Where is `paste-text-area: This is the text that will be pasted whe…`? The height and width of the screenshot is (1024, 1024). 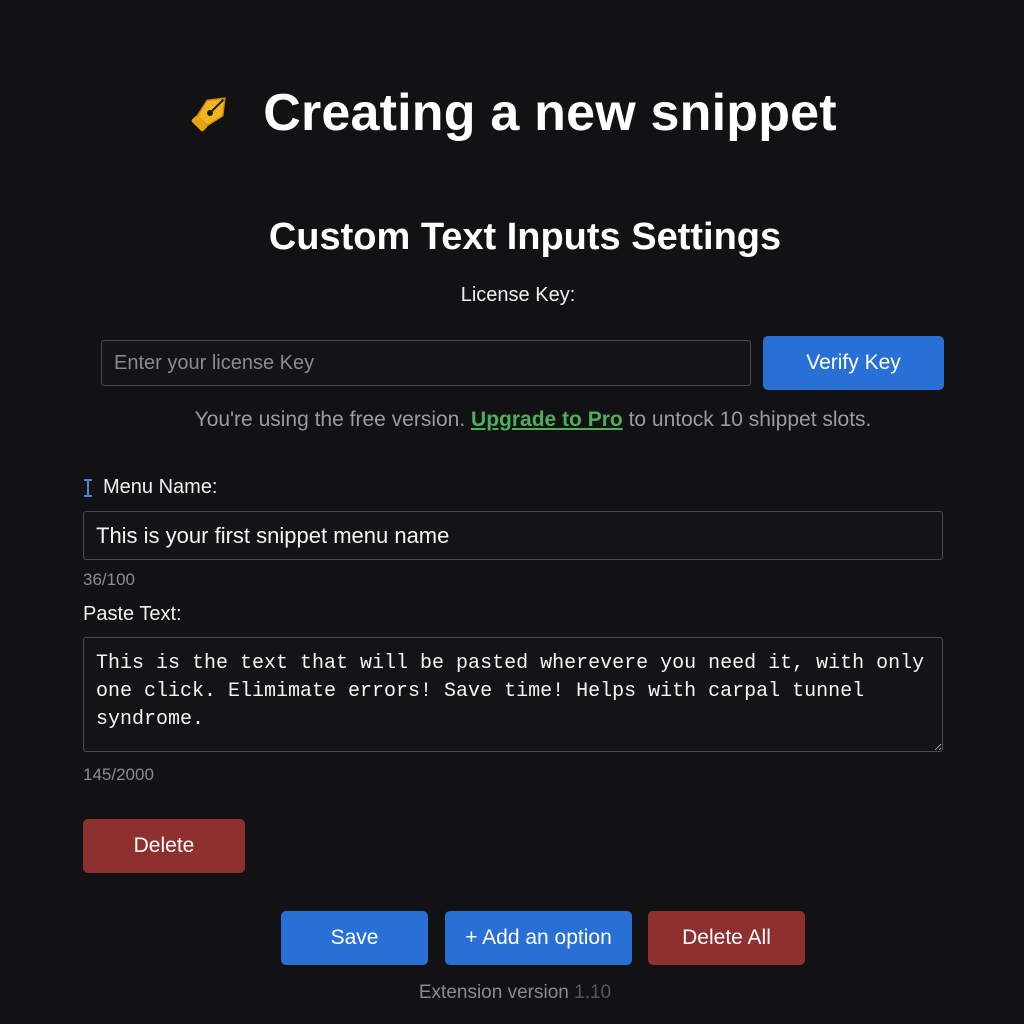 paste-text-area: This is the text that will be pasted whe… is located at coordinates (513, 694).